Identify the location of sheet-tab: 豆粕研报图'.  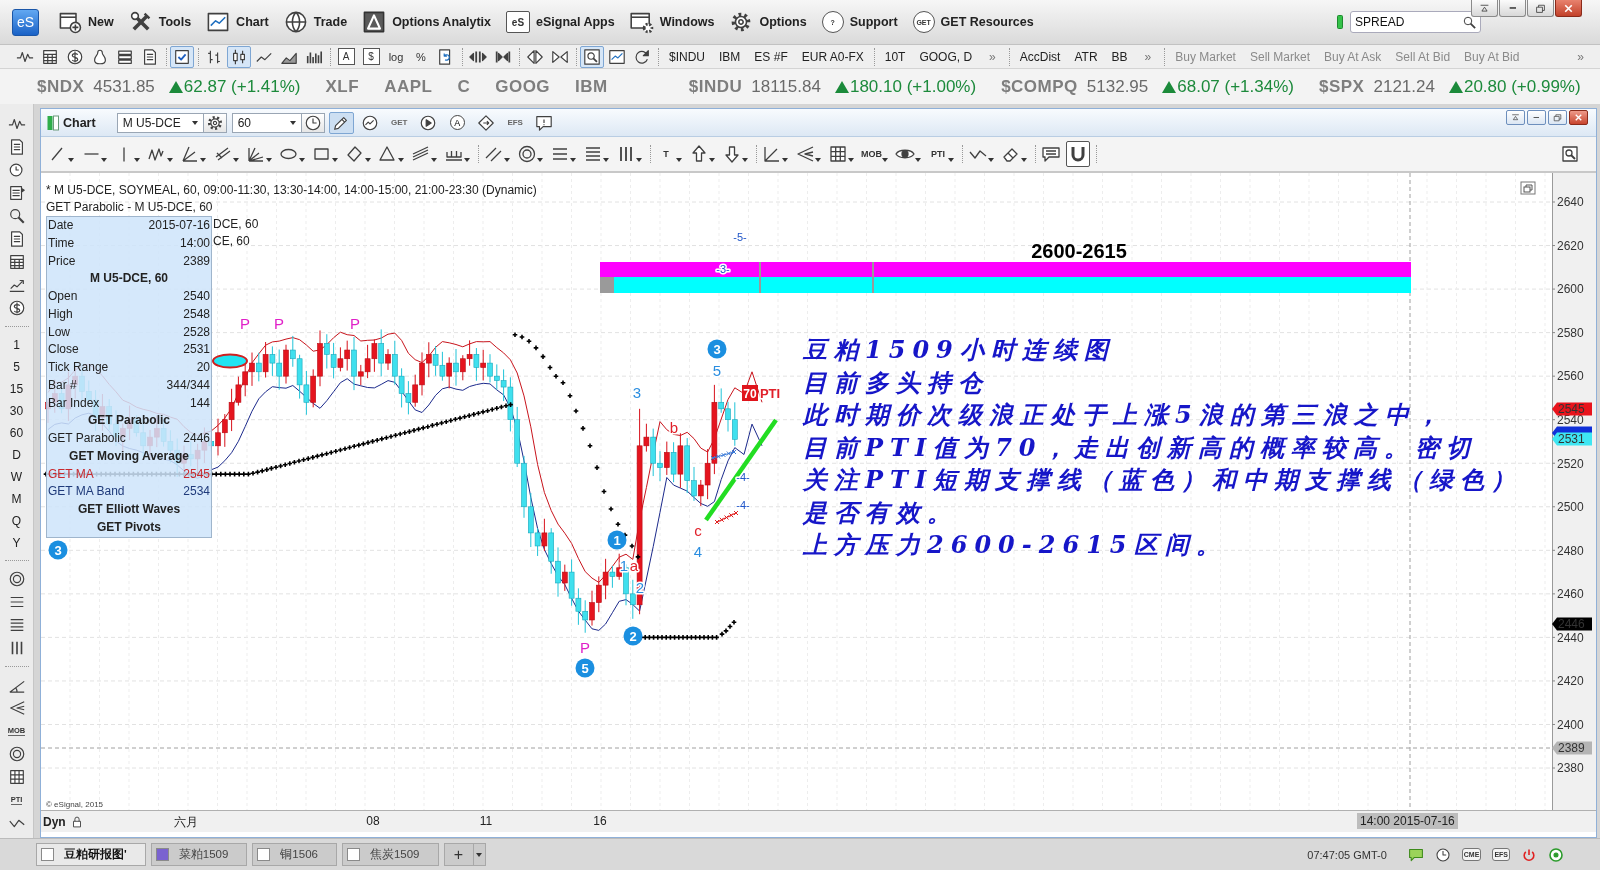
(91, 854).